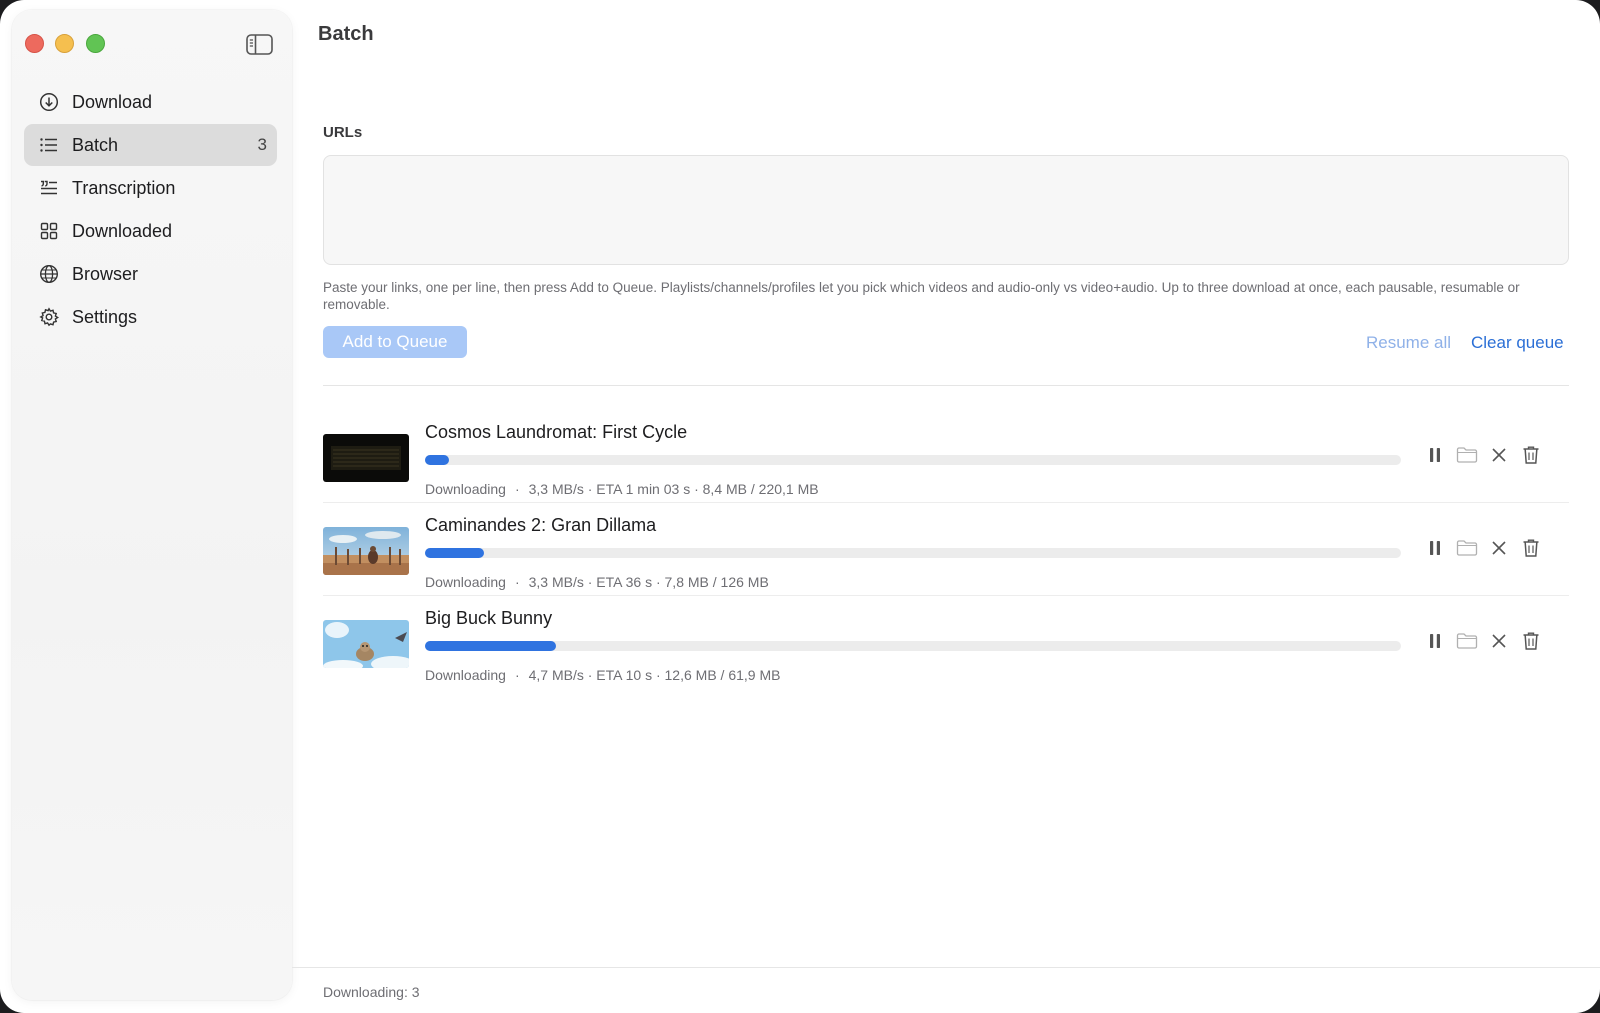 The height and width of the screenshot is (1013, 1600). I want to click on download-circle-icon, so click(49, 102).